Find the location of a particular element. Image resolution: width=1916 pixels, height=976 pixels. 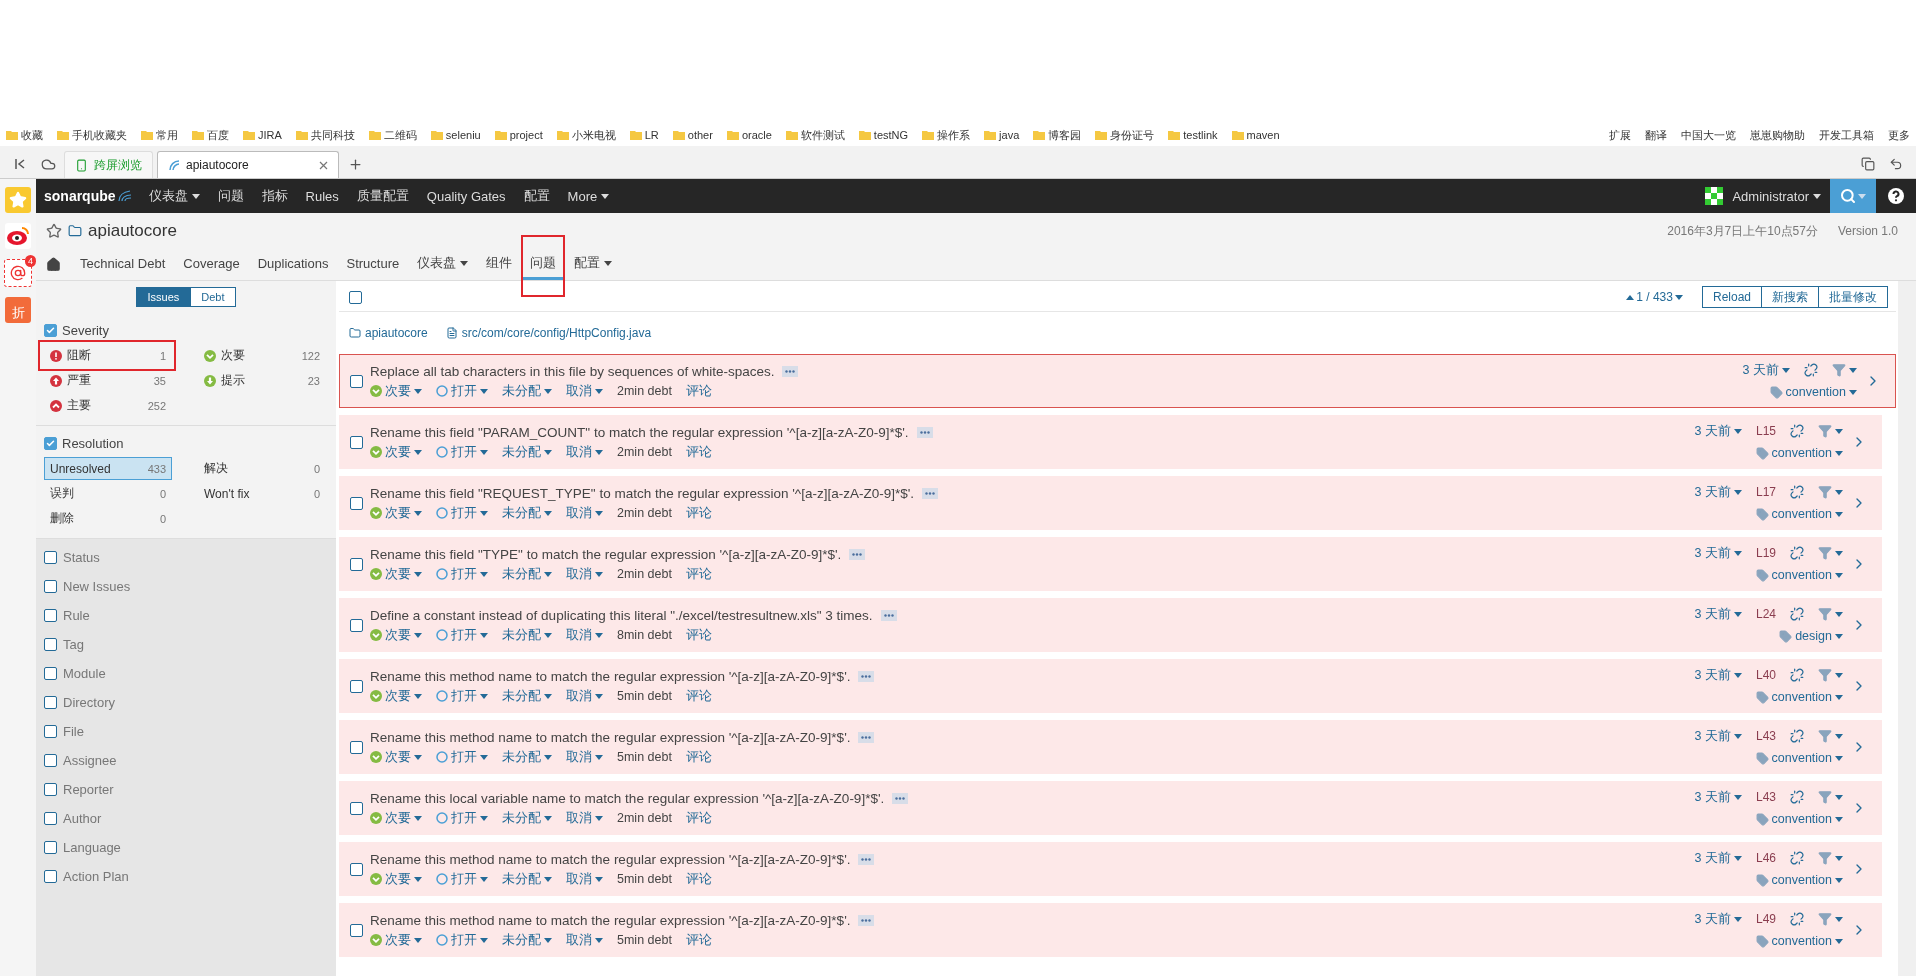

facet-item: 阻断 1 is located at coordinates (108, 355).